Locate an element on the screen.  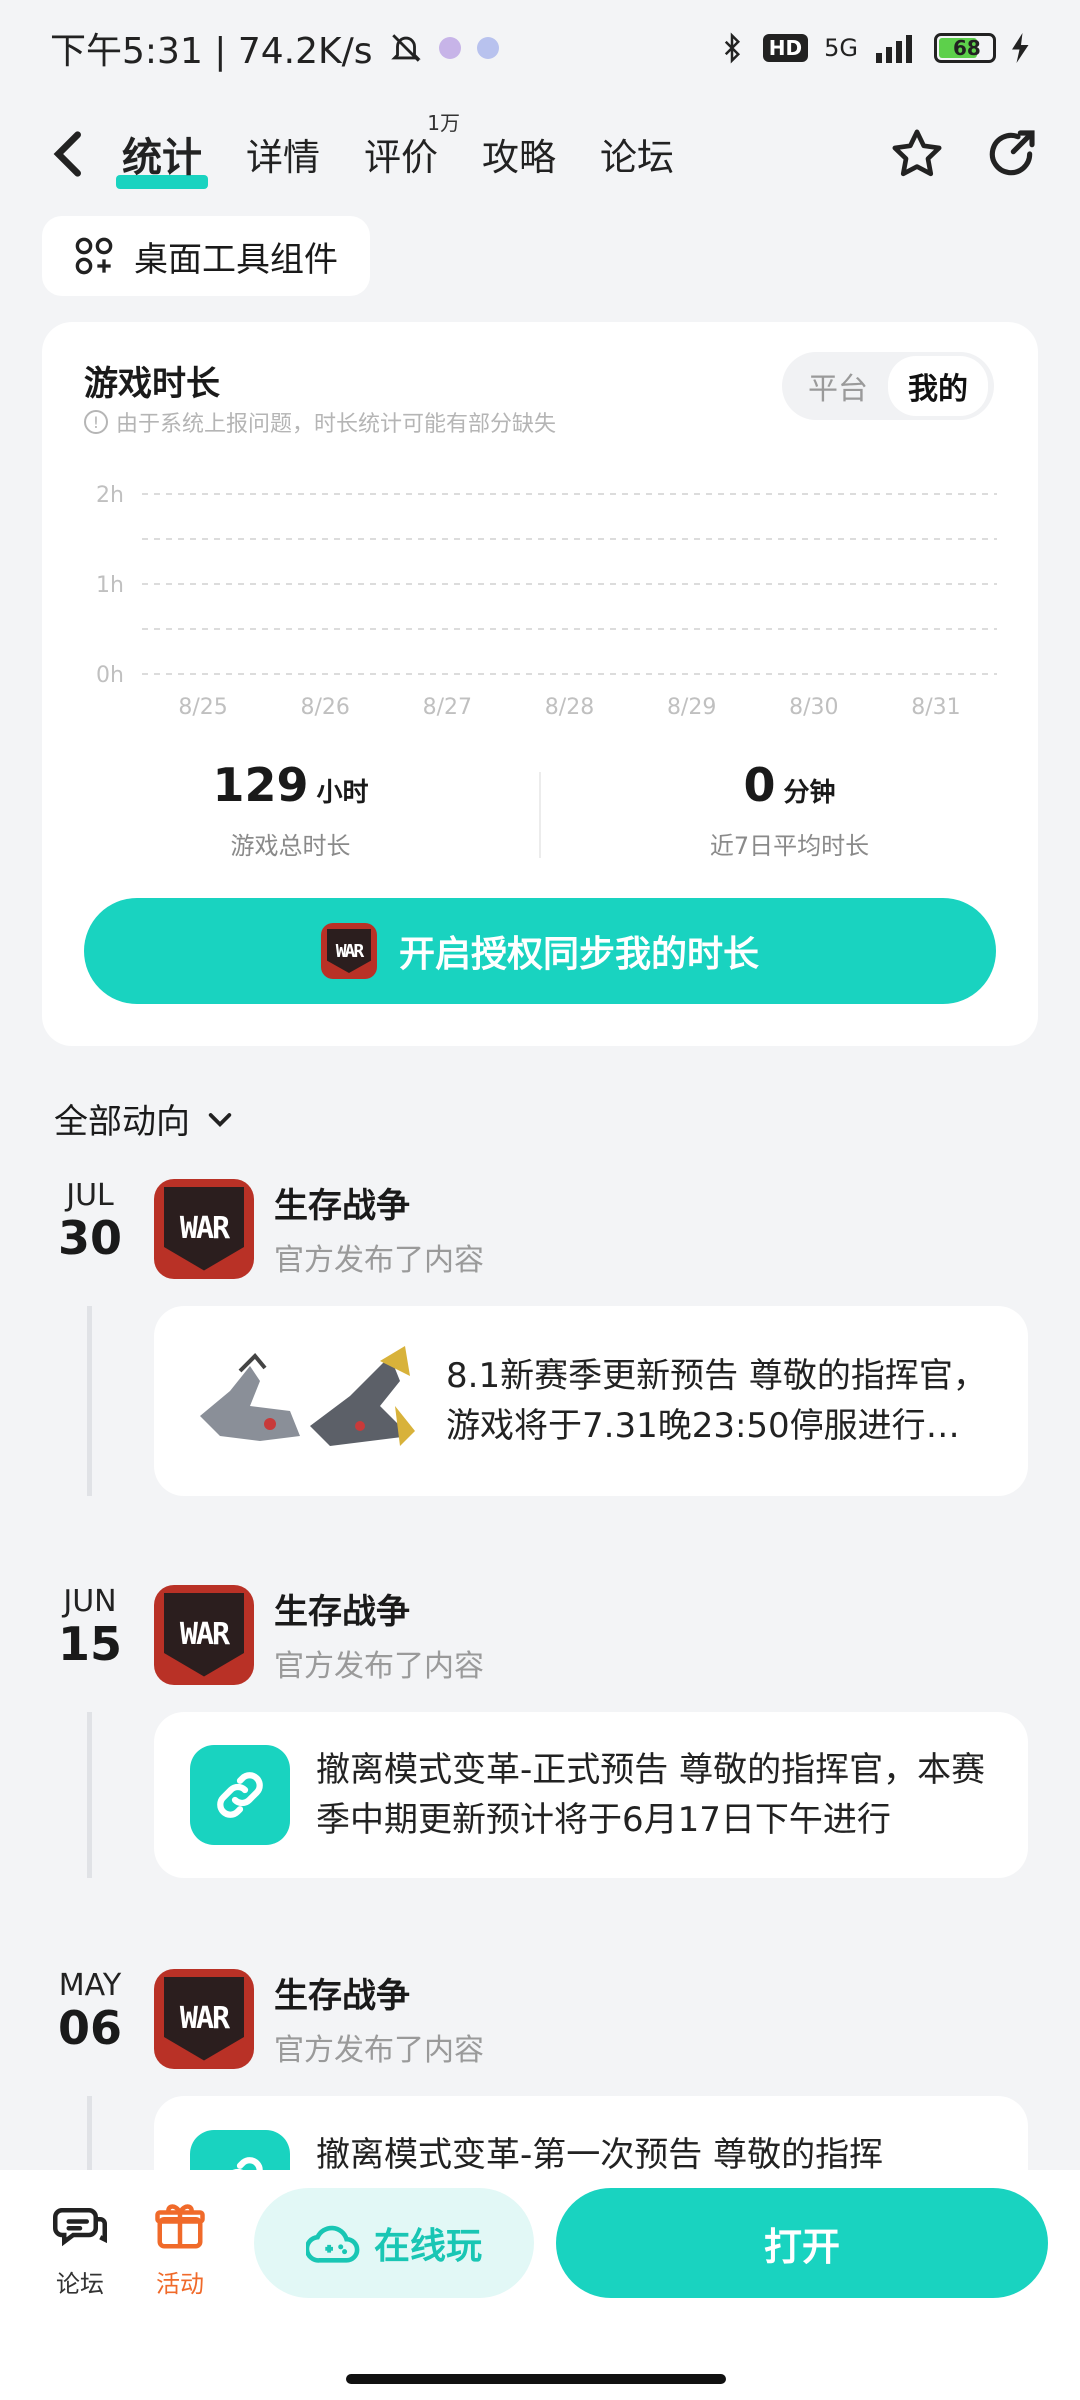
top-nav: 统计 详情 评价 1万 攻略 论坛 is located at coordinates (540, 154).